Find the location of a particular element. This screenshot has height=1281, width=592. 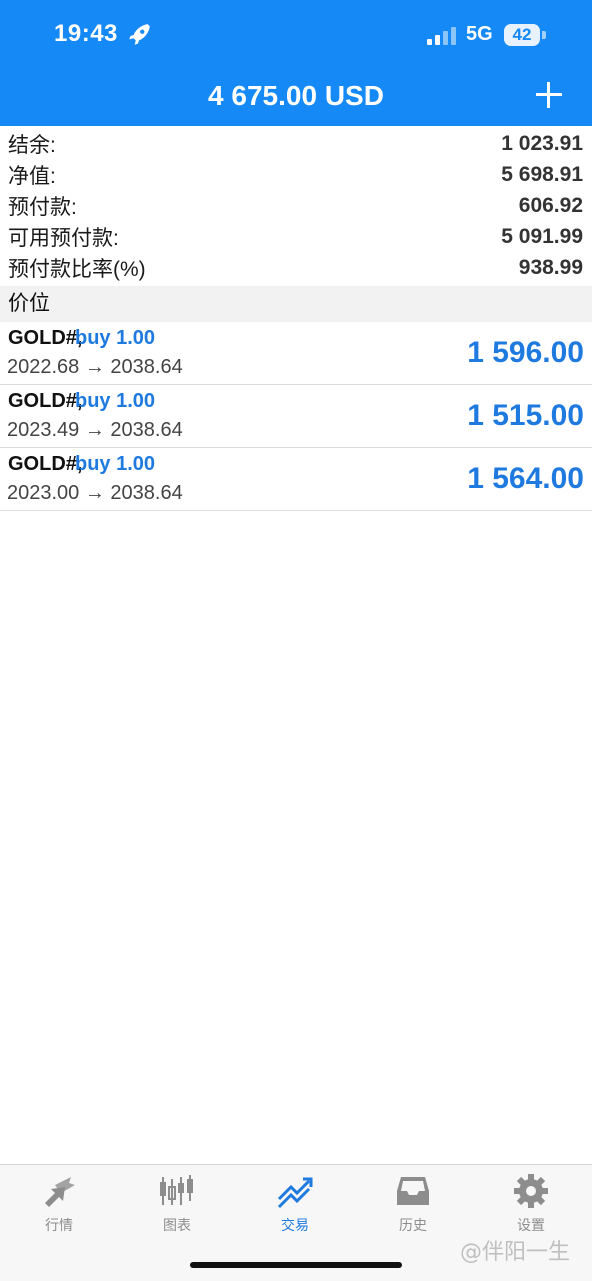

summary-row-margin-level: 预付款比率(%) 938.99 is located at coordinates (296, 267).